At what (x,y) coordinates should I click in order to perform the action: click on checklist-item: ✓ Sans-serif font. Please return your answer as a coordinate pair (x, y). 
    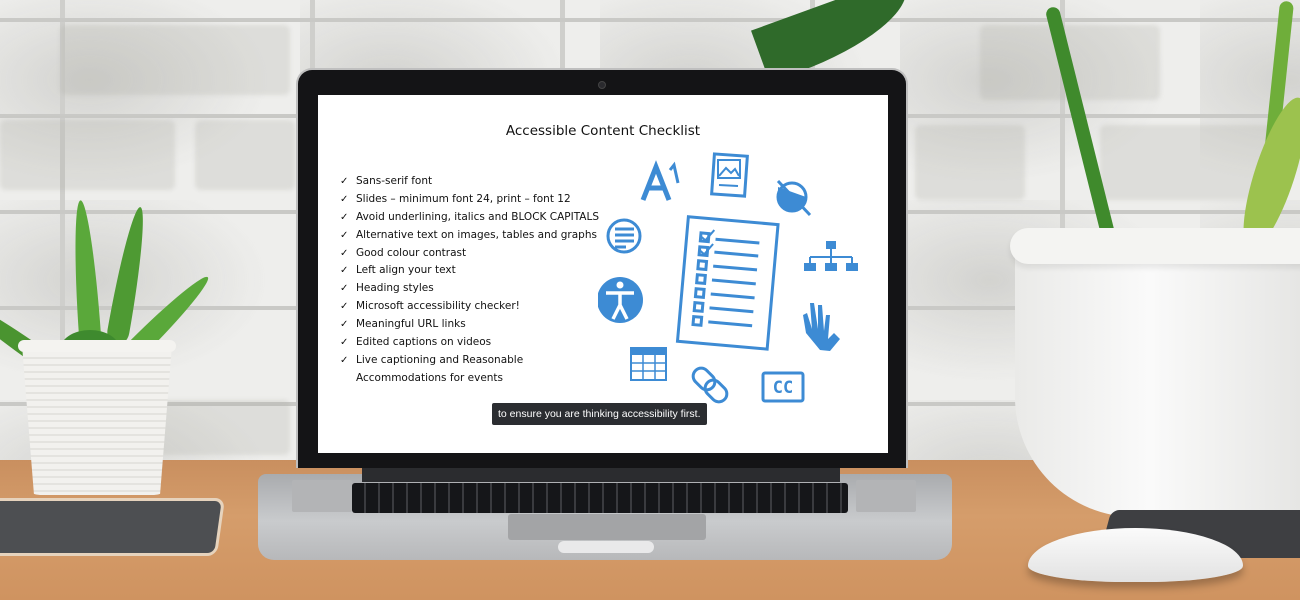
    Looking at the image, I should click on (469, 182).